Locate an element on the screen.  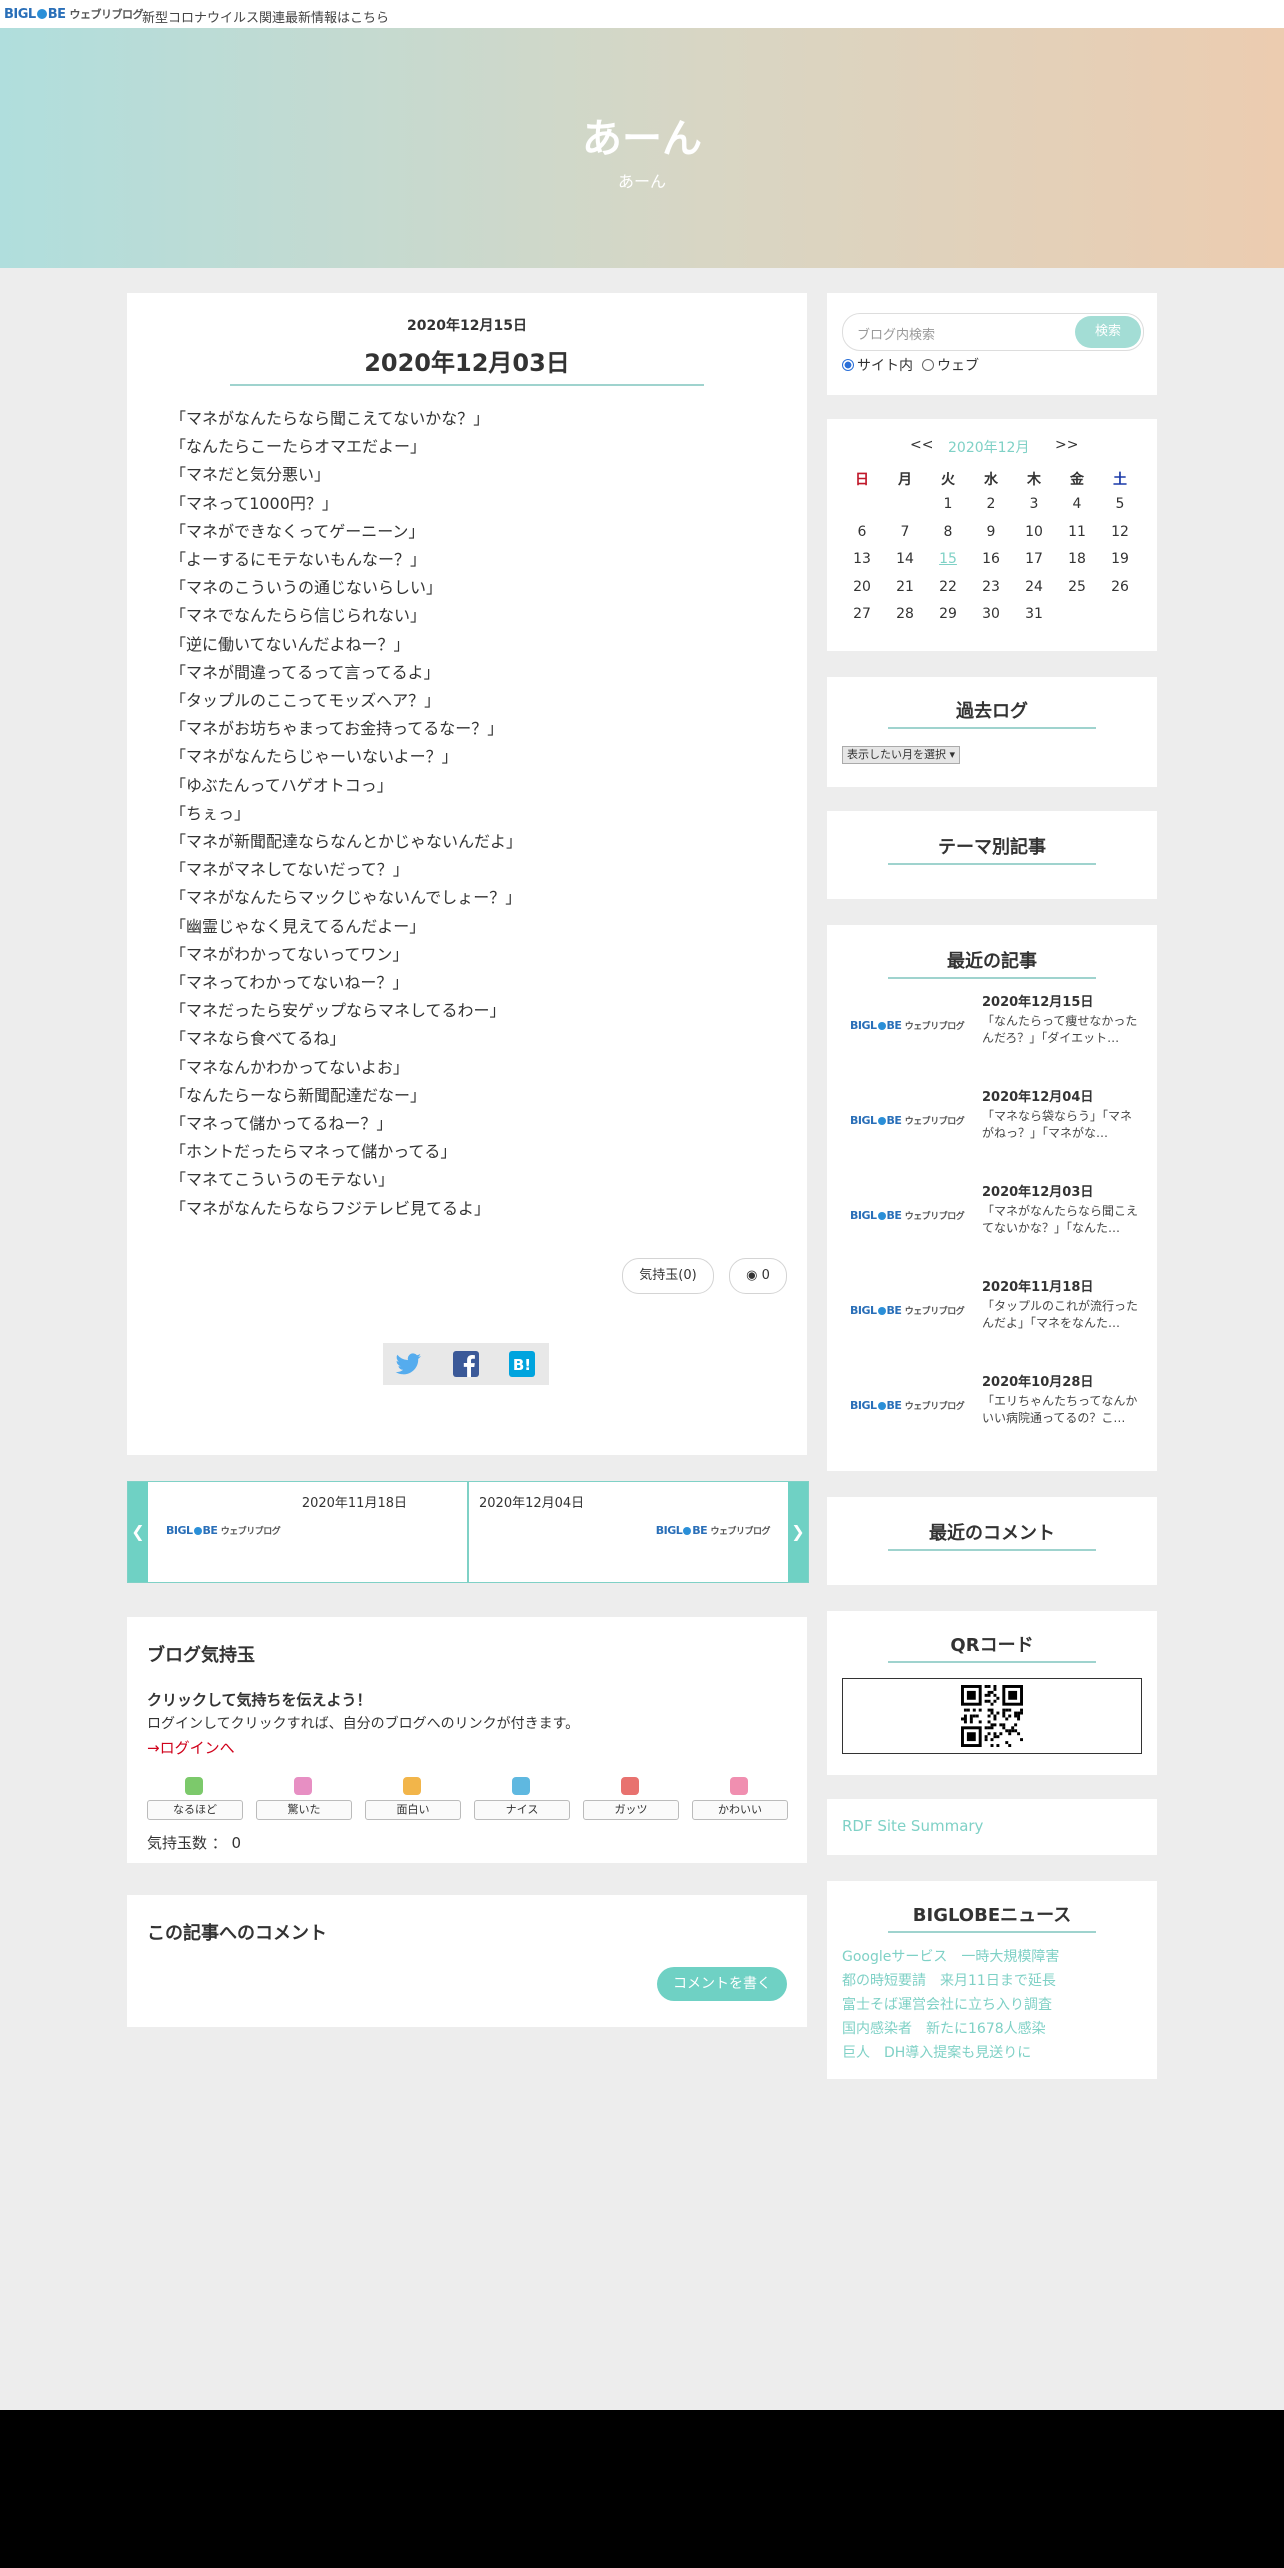
rdf-link: RDF Site Summary is located at coordinates (912, 1826).